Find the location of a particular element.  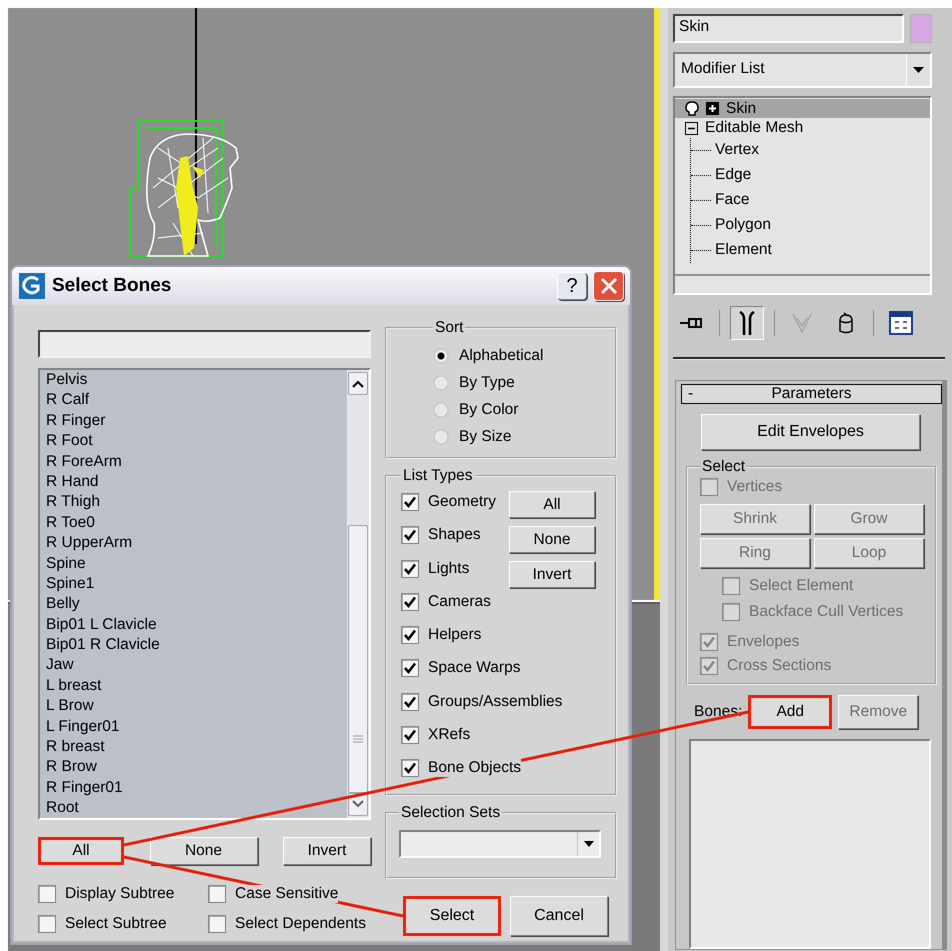

type-button: None is located at coordinates (552, 539).